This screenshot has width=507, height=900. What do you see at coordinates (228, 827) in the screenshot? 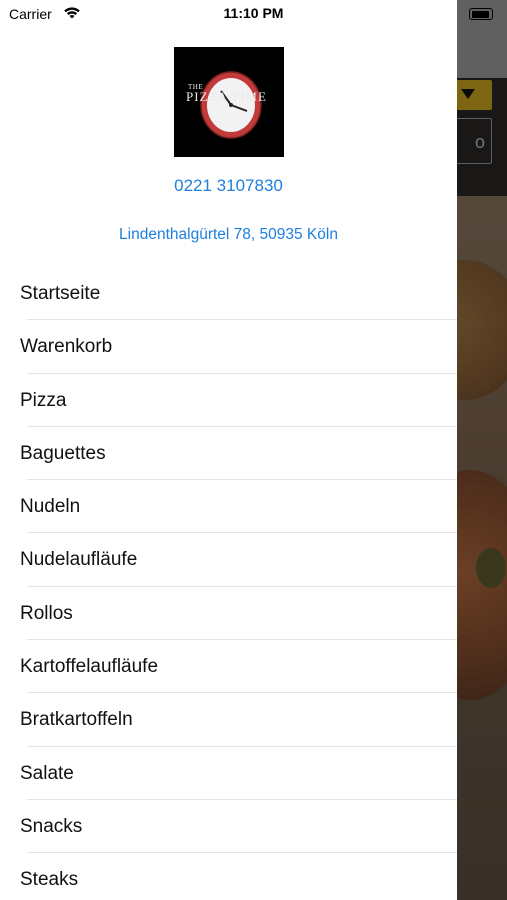
I see `menu-item-snacks: Snacks` at bounding box center [228, 827].